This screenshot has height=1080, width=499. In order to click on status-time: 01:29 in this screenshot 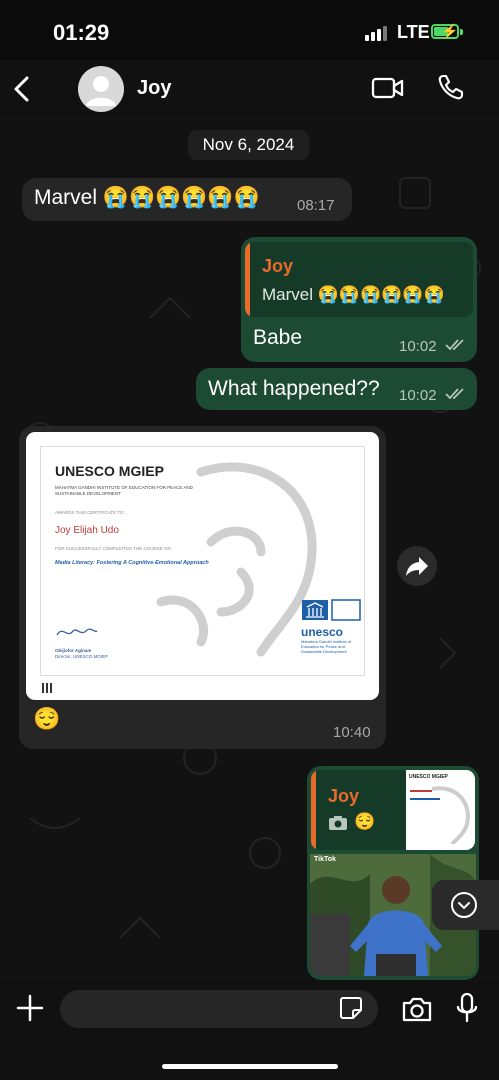, I will do `click(81, 32)`.